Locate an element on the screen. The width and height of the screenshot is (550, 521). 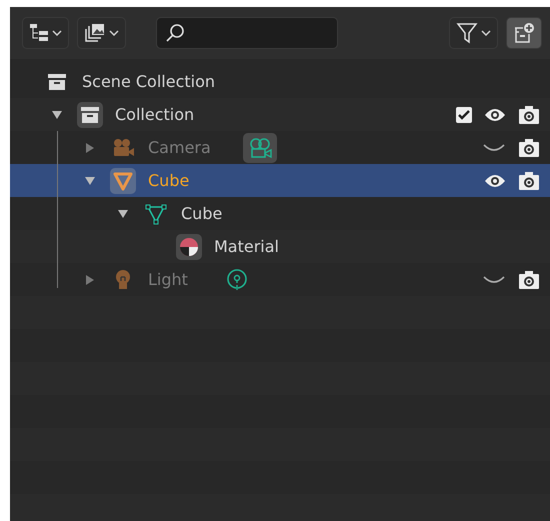
light-bulb-icon is located at coordinates (123, 279).